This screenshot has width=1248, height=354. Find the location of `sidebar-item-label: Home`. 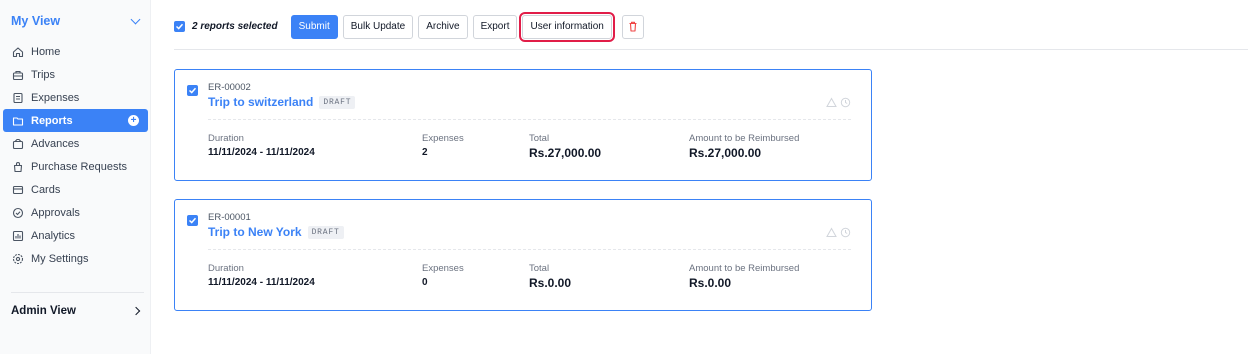

sidebar-item-label: Home is located at coordinates (46, 51).